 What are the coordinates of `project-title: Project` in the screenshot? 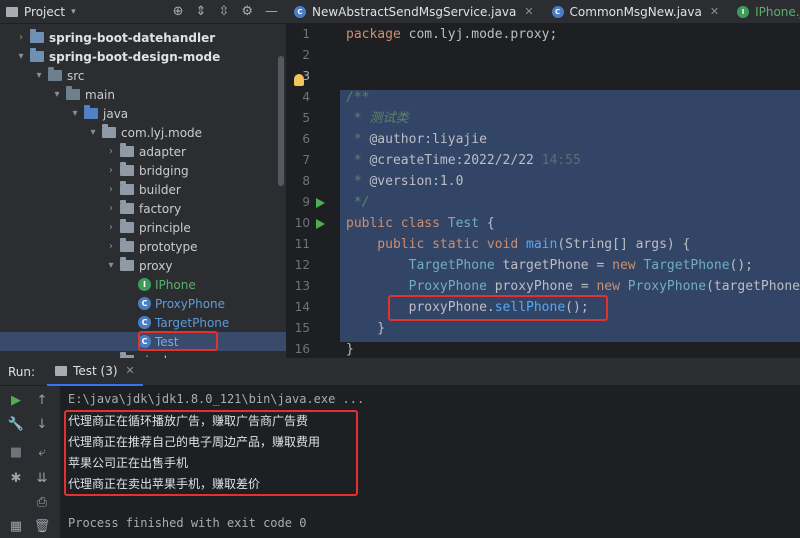 It's located at (44, 12).